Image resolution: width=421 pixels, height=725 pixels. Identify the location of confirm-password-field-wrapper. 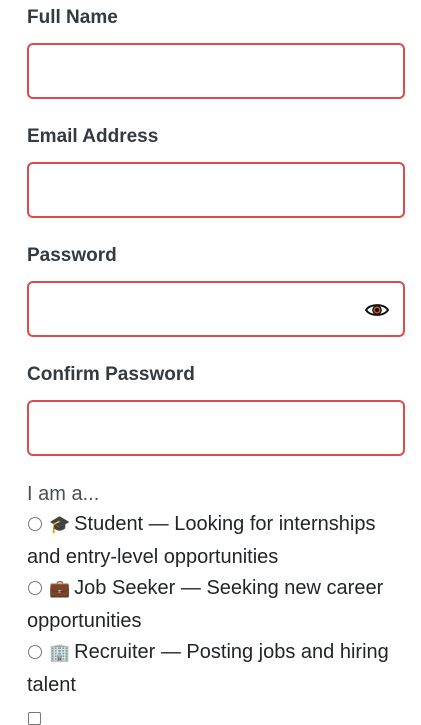
(216, 428).